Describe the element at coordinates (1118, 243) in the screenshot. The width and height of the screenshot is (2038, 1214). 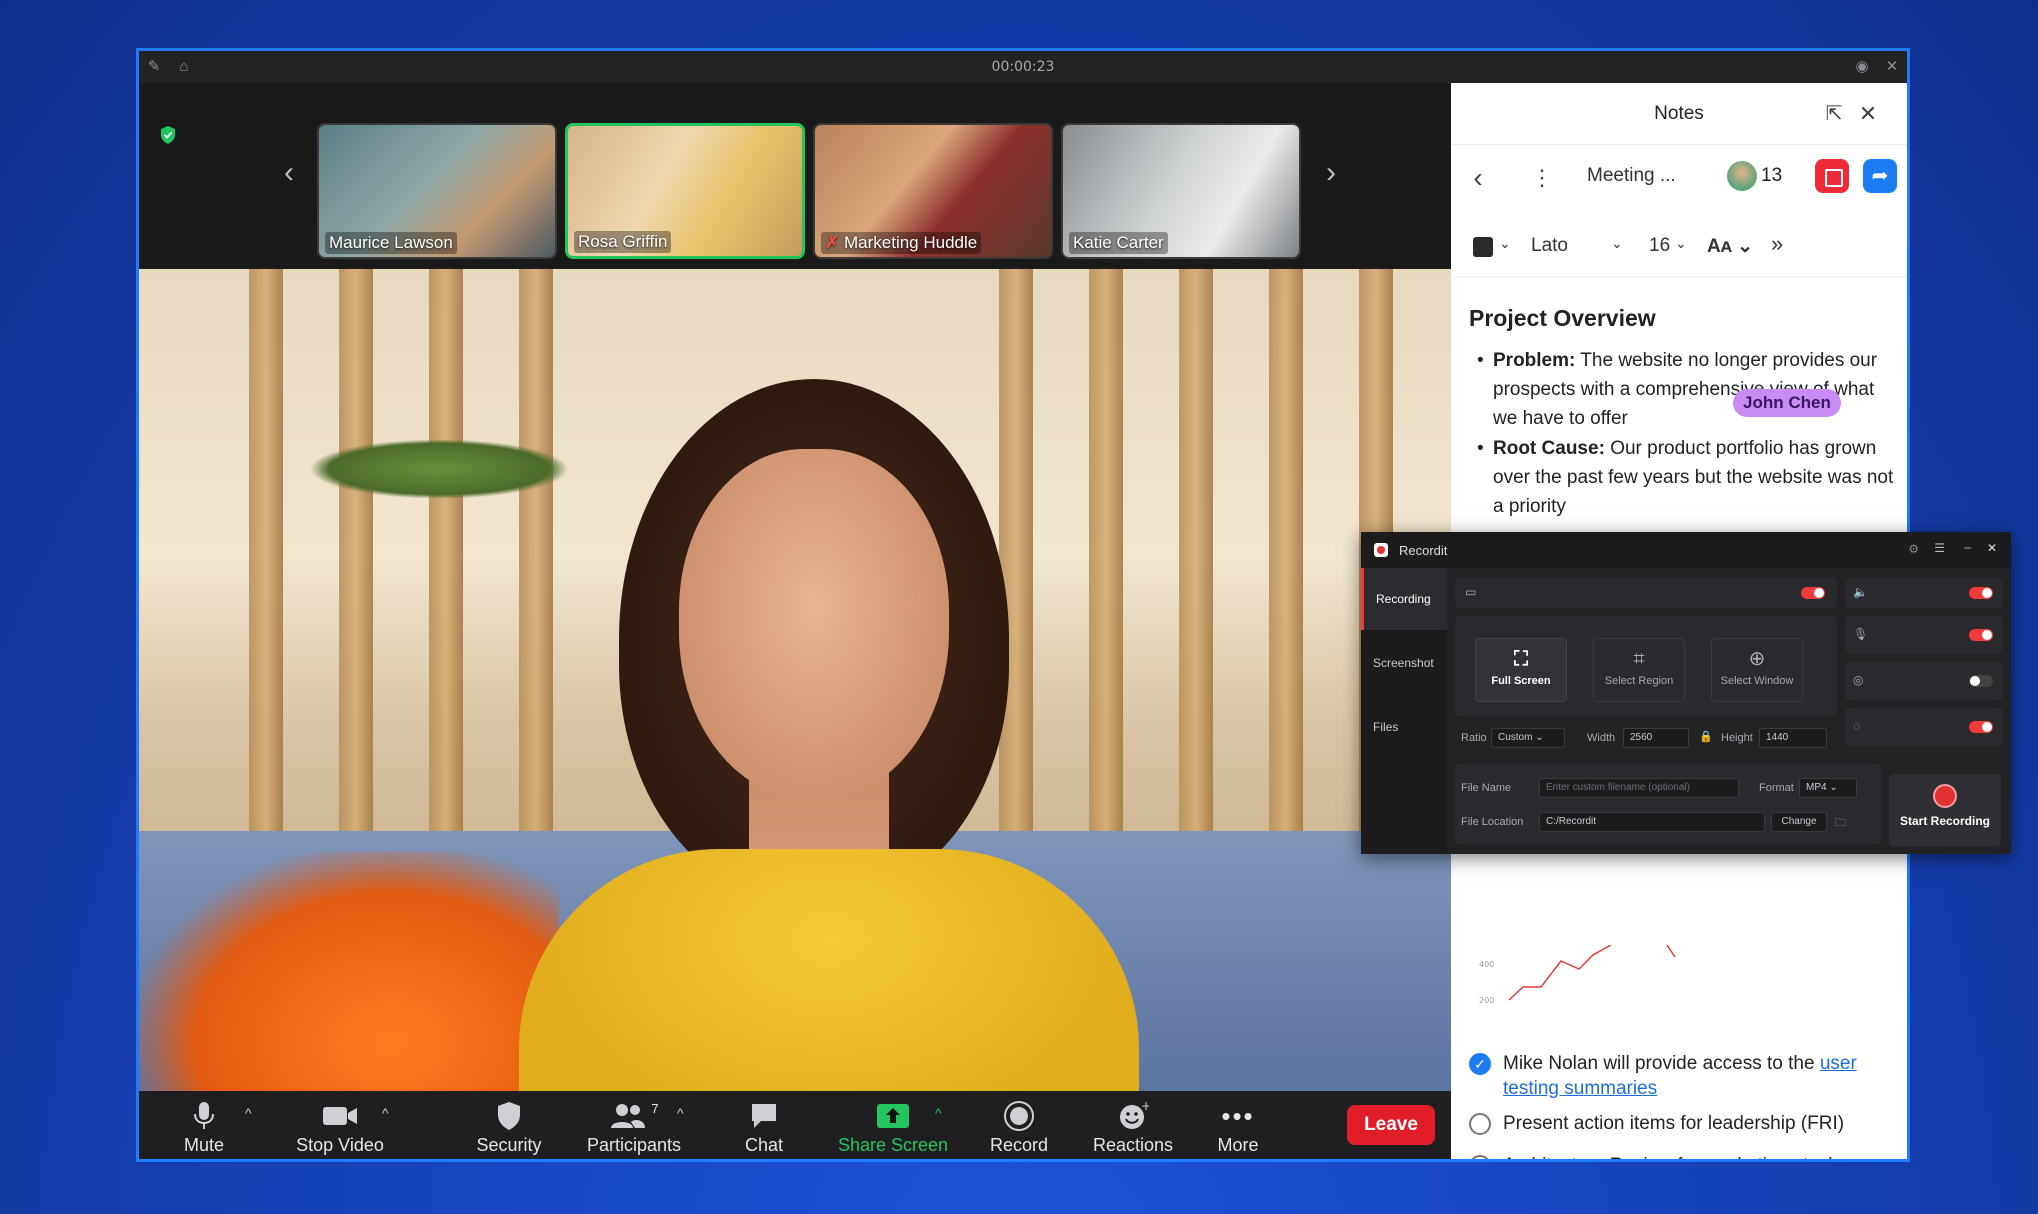
I see `participant-name: Katie Carter` at that location.